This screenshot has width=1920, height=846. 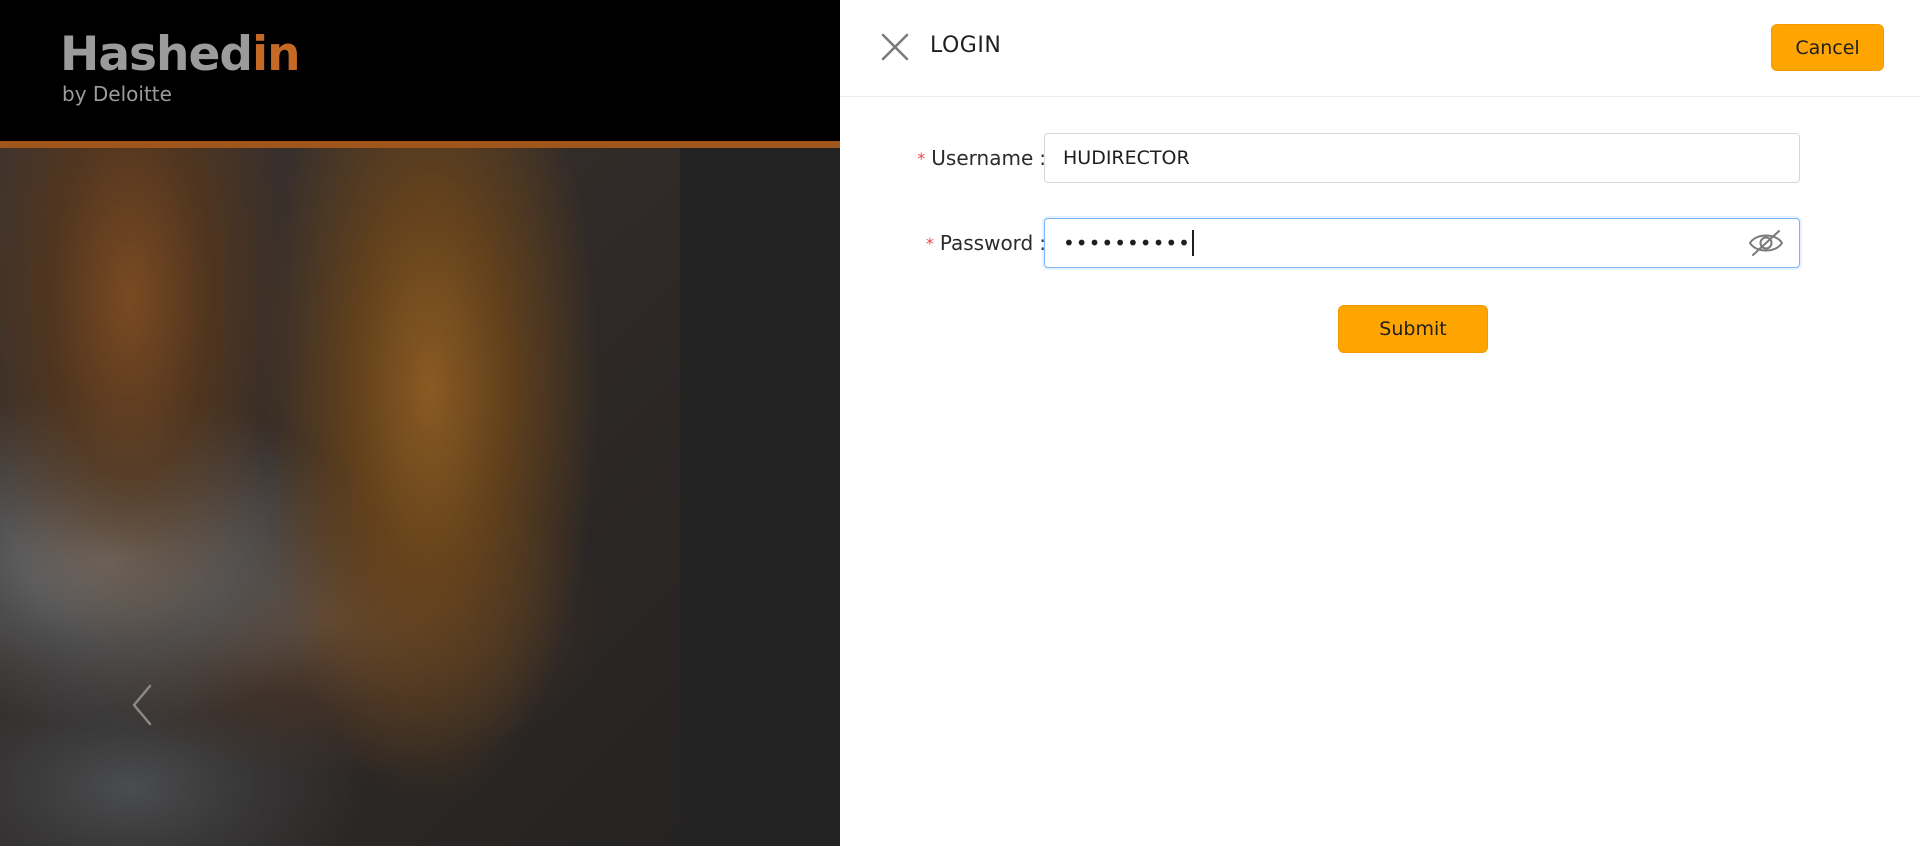 I want to click on password-visibility-toggle, so click(x=1766, y=243).